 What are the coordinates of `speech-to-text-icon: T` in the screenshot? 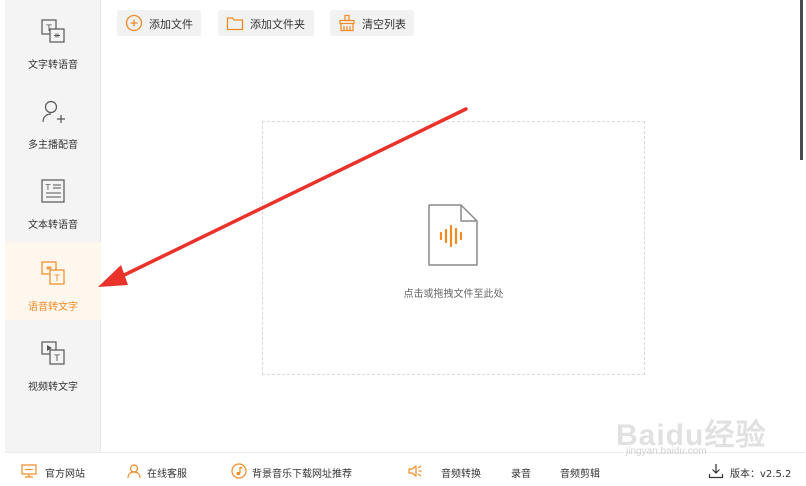 It's located at (53, 273).